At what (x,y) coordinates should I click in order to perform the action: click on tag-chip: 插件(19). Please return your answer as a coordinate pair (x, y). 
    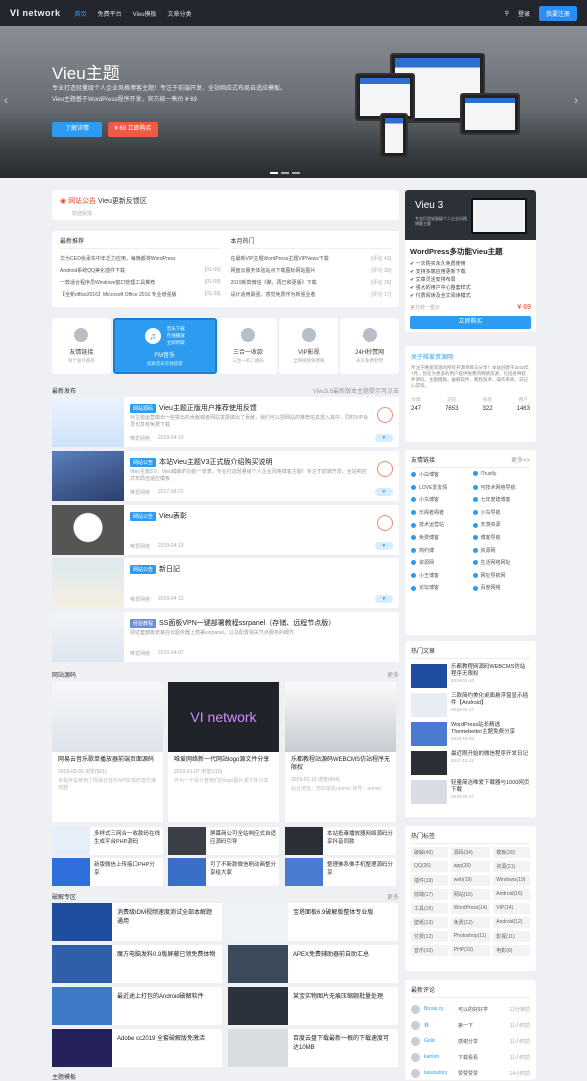
    Looking at the image, I should click on (429, 880).